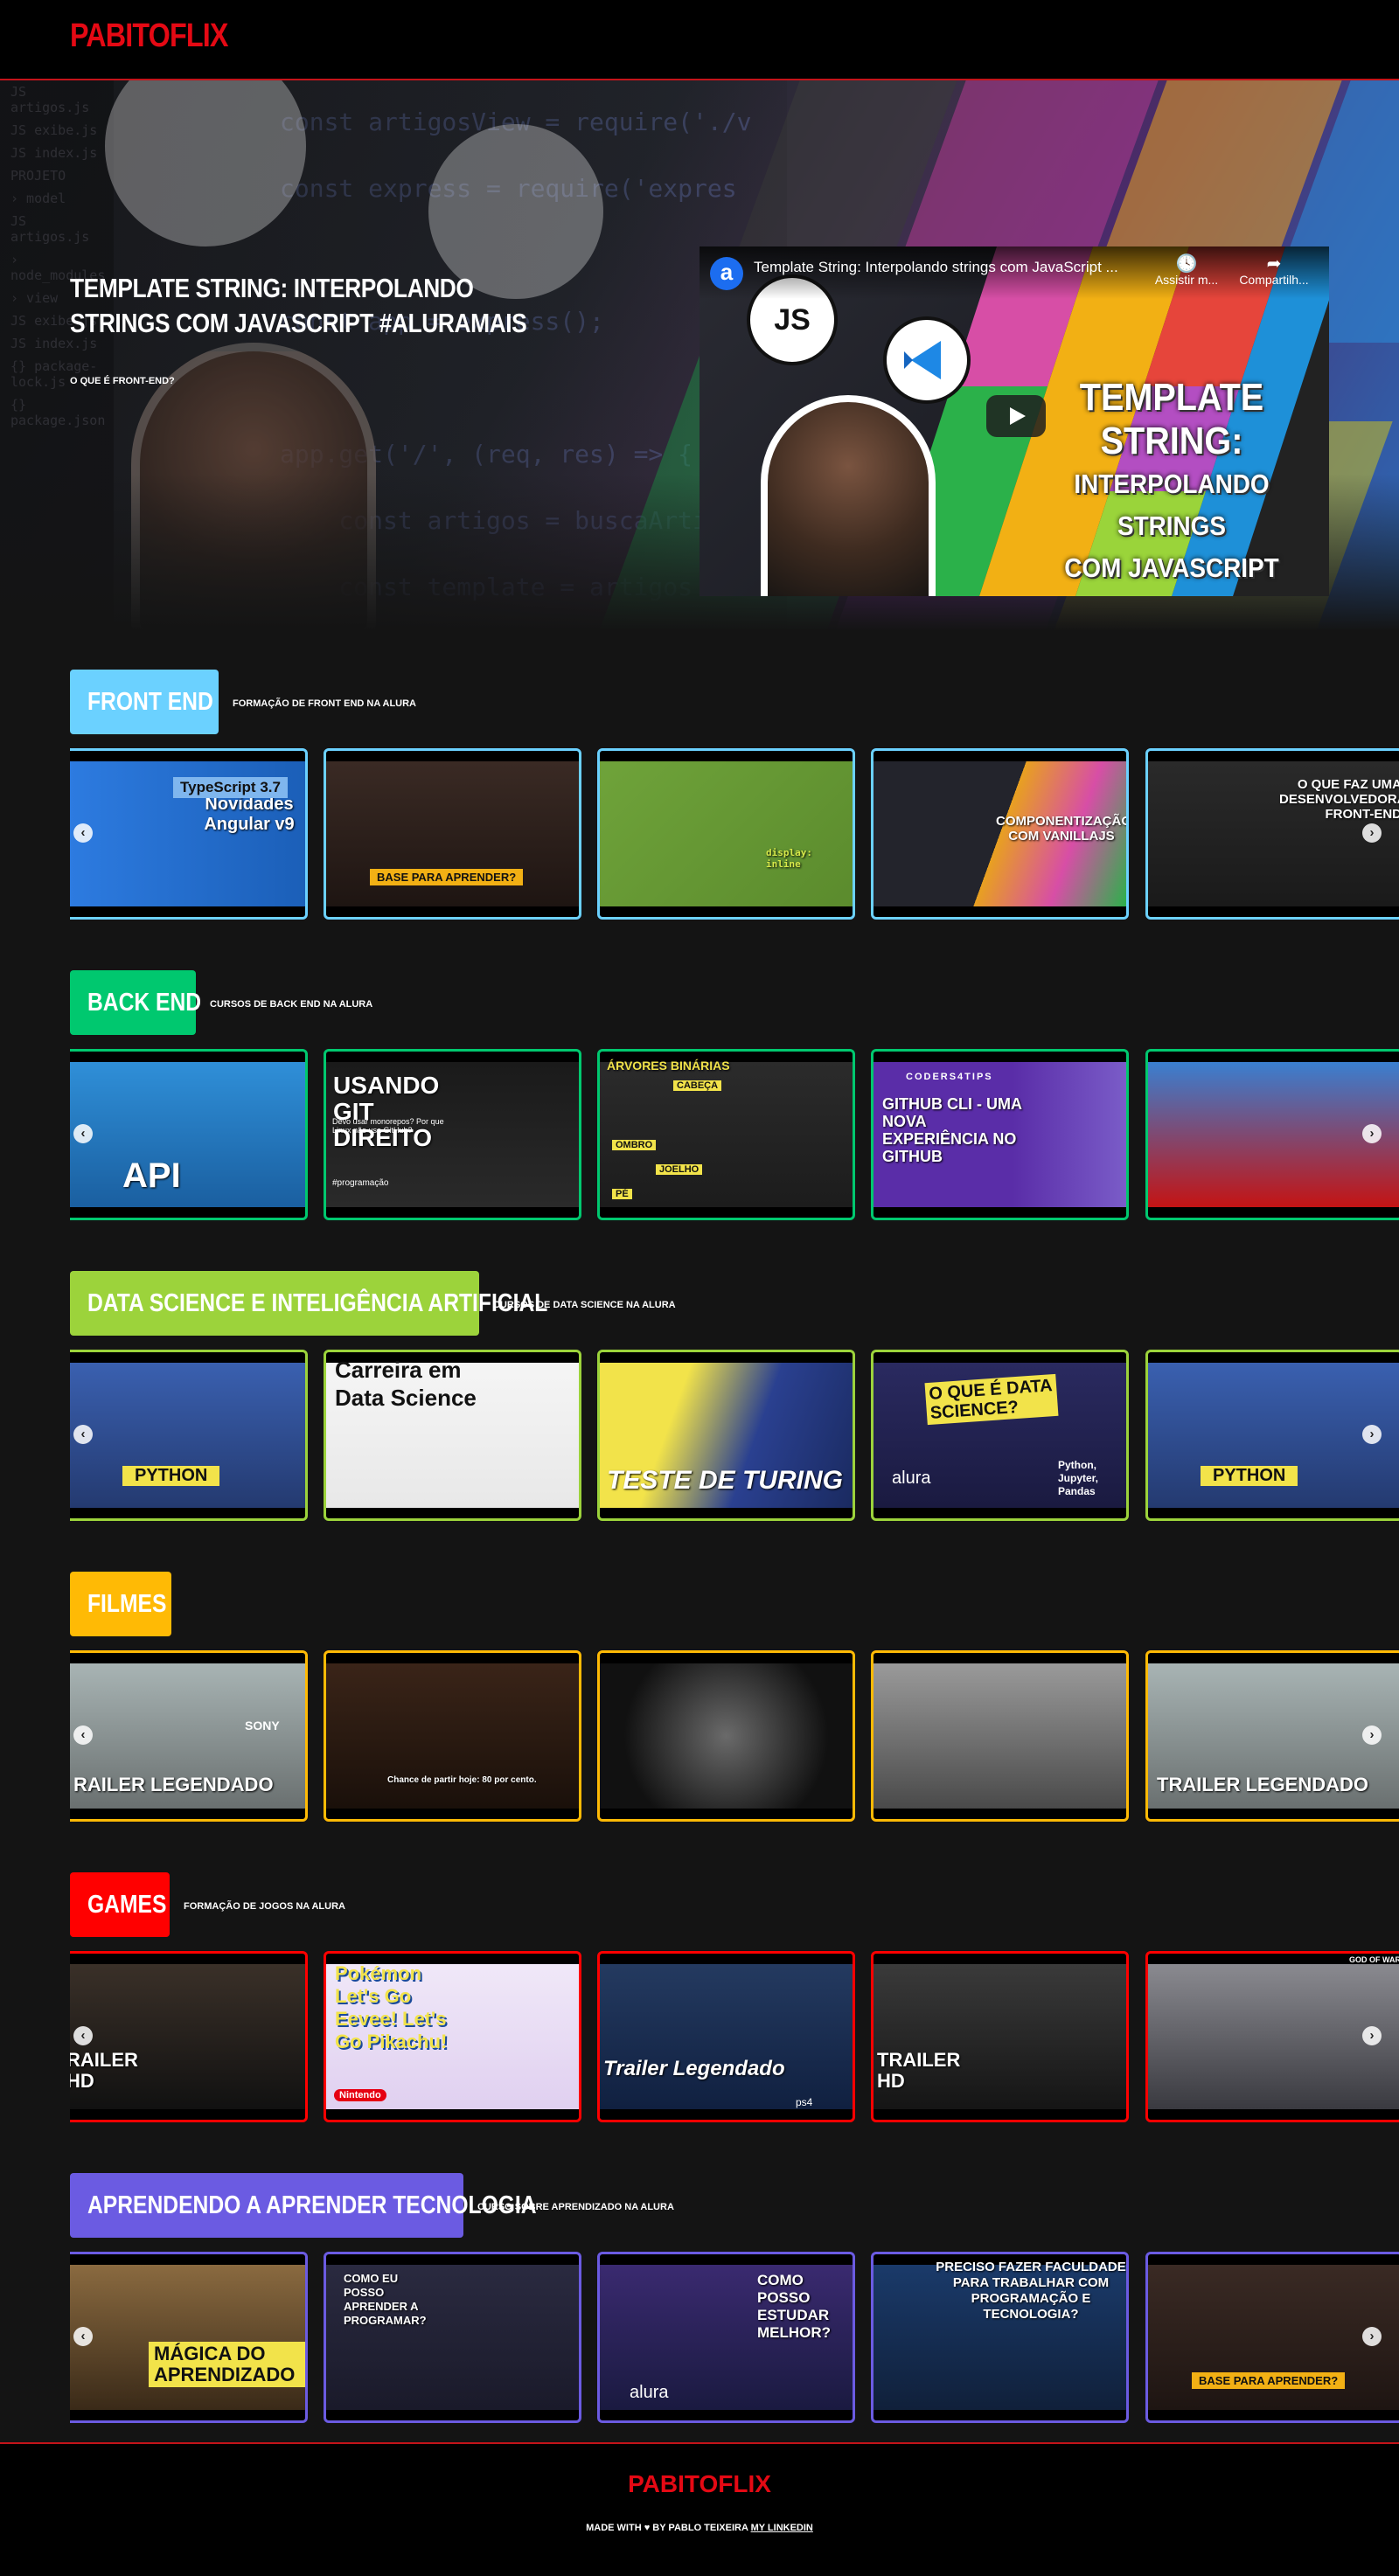 The height and width of the screenshot is (2576, 1399). Describe the element at coordinates (452, 1134) in the screenshot. I see `video-card: USANDO GIT DIREITO` at that location.